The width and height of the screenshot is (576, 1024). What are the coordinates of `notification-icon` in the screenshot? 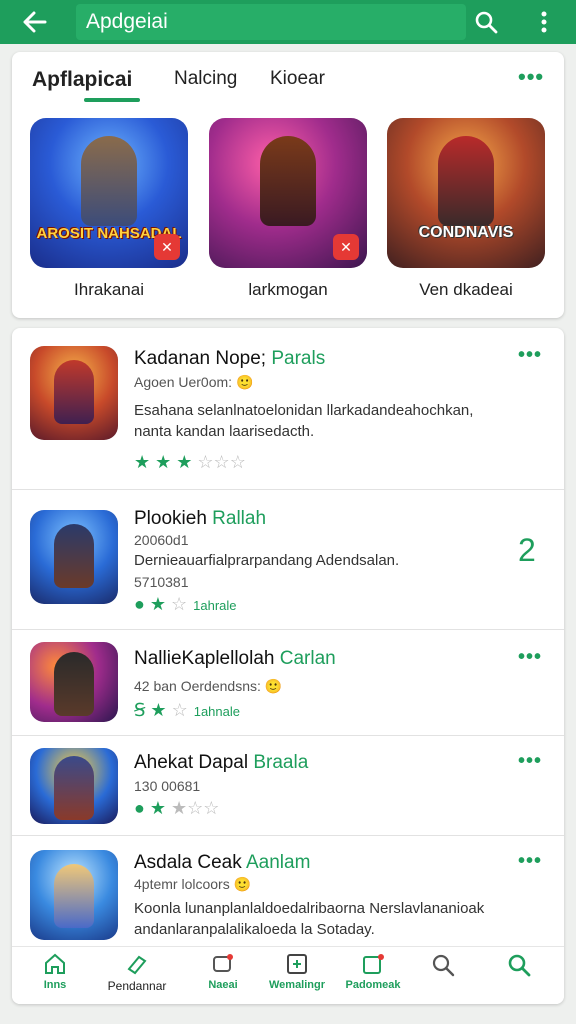 It's located at (223, 966).